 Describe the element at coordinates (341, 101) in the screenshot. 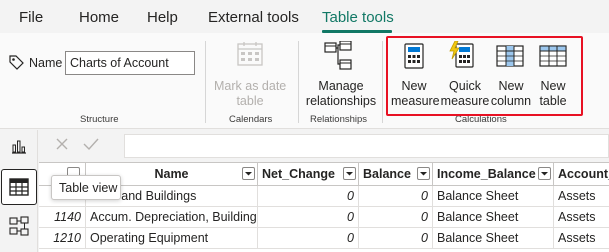

I see `manage-label-2: relationships` at that location.